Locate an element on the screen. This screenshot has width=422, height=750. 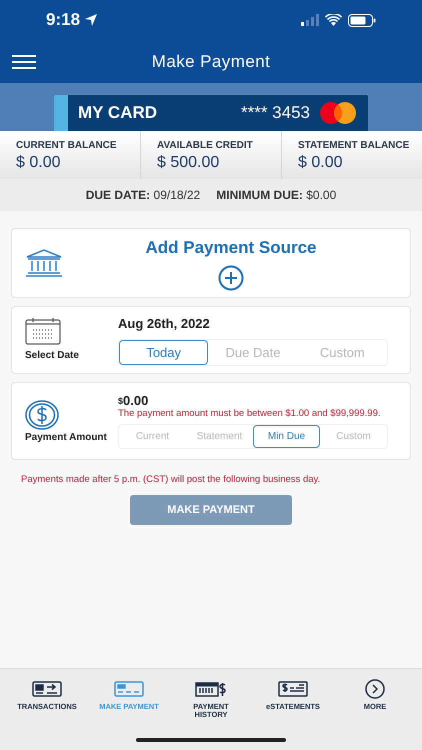
check-icon is located at coordinates (293, 689).